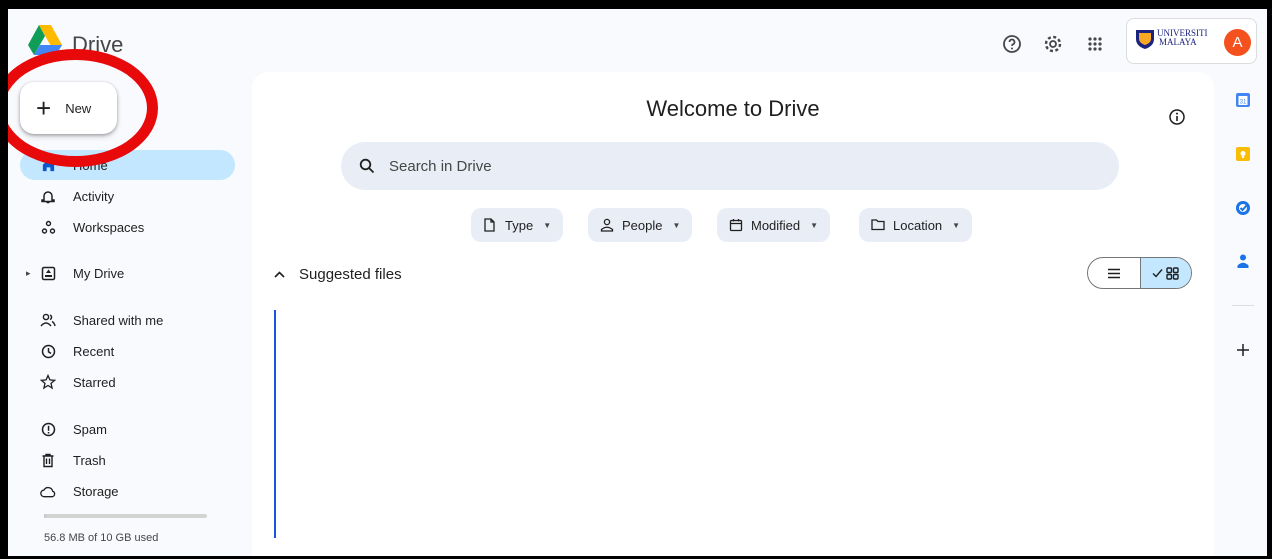 This screenshot has width=1272, height=559. I want to click on account-switcher: UNIVERSITI MALAYA A, so click(1191, 41).